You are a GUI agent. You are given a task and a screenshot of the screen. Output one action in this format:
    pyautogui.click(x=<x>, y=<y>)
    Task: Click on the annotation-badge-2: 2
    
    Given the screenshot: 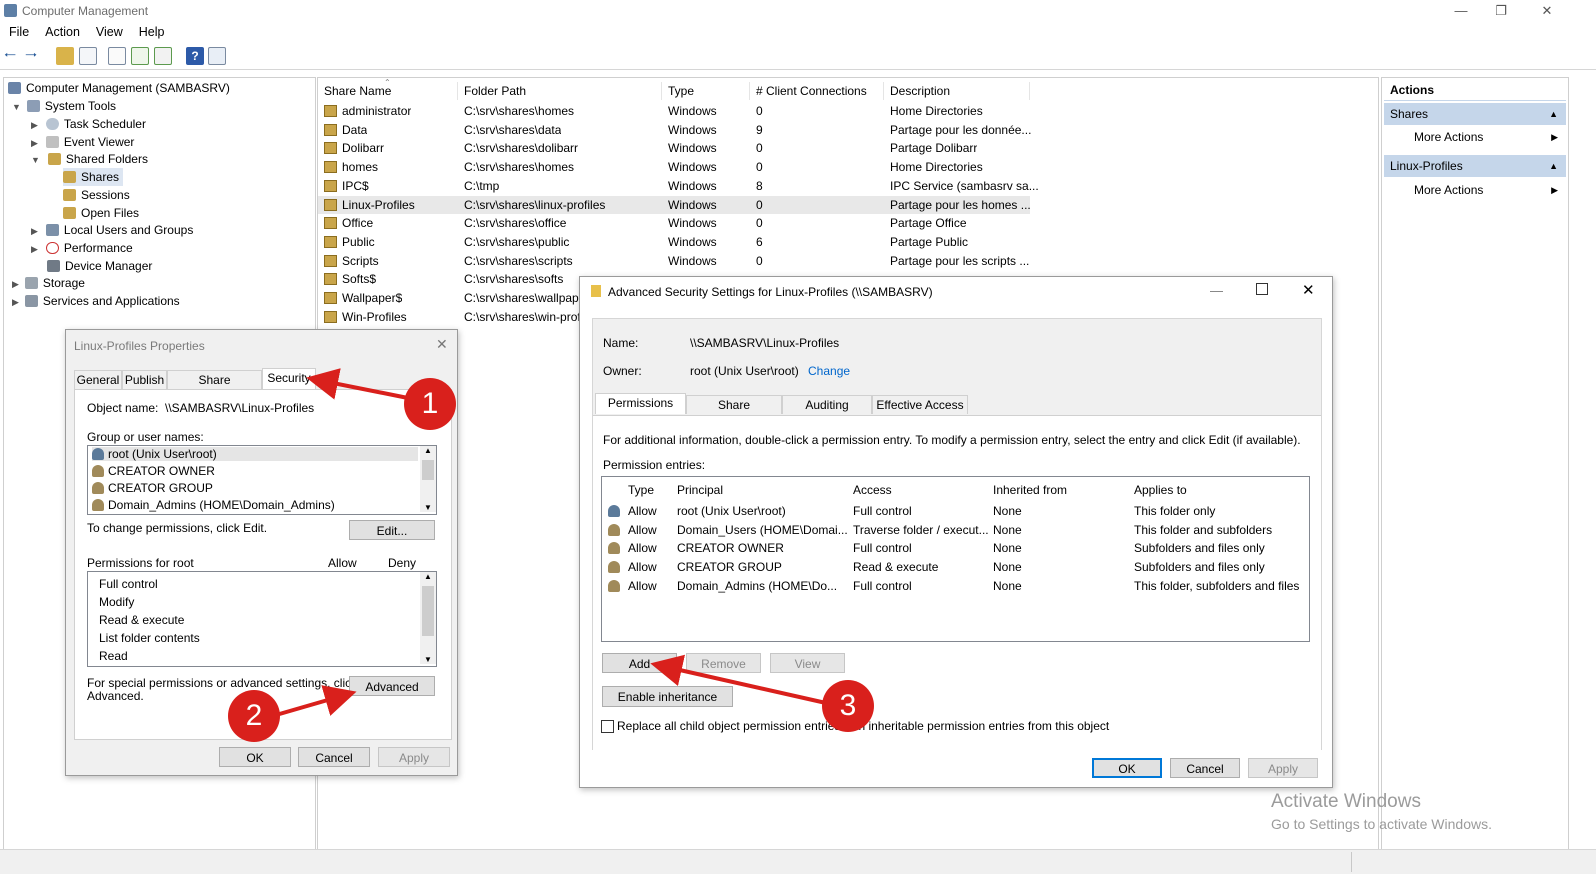 What is the action you would take?
    pyautogui.click(x=254, y=716)
    